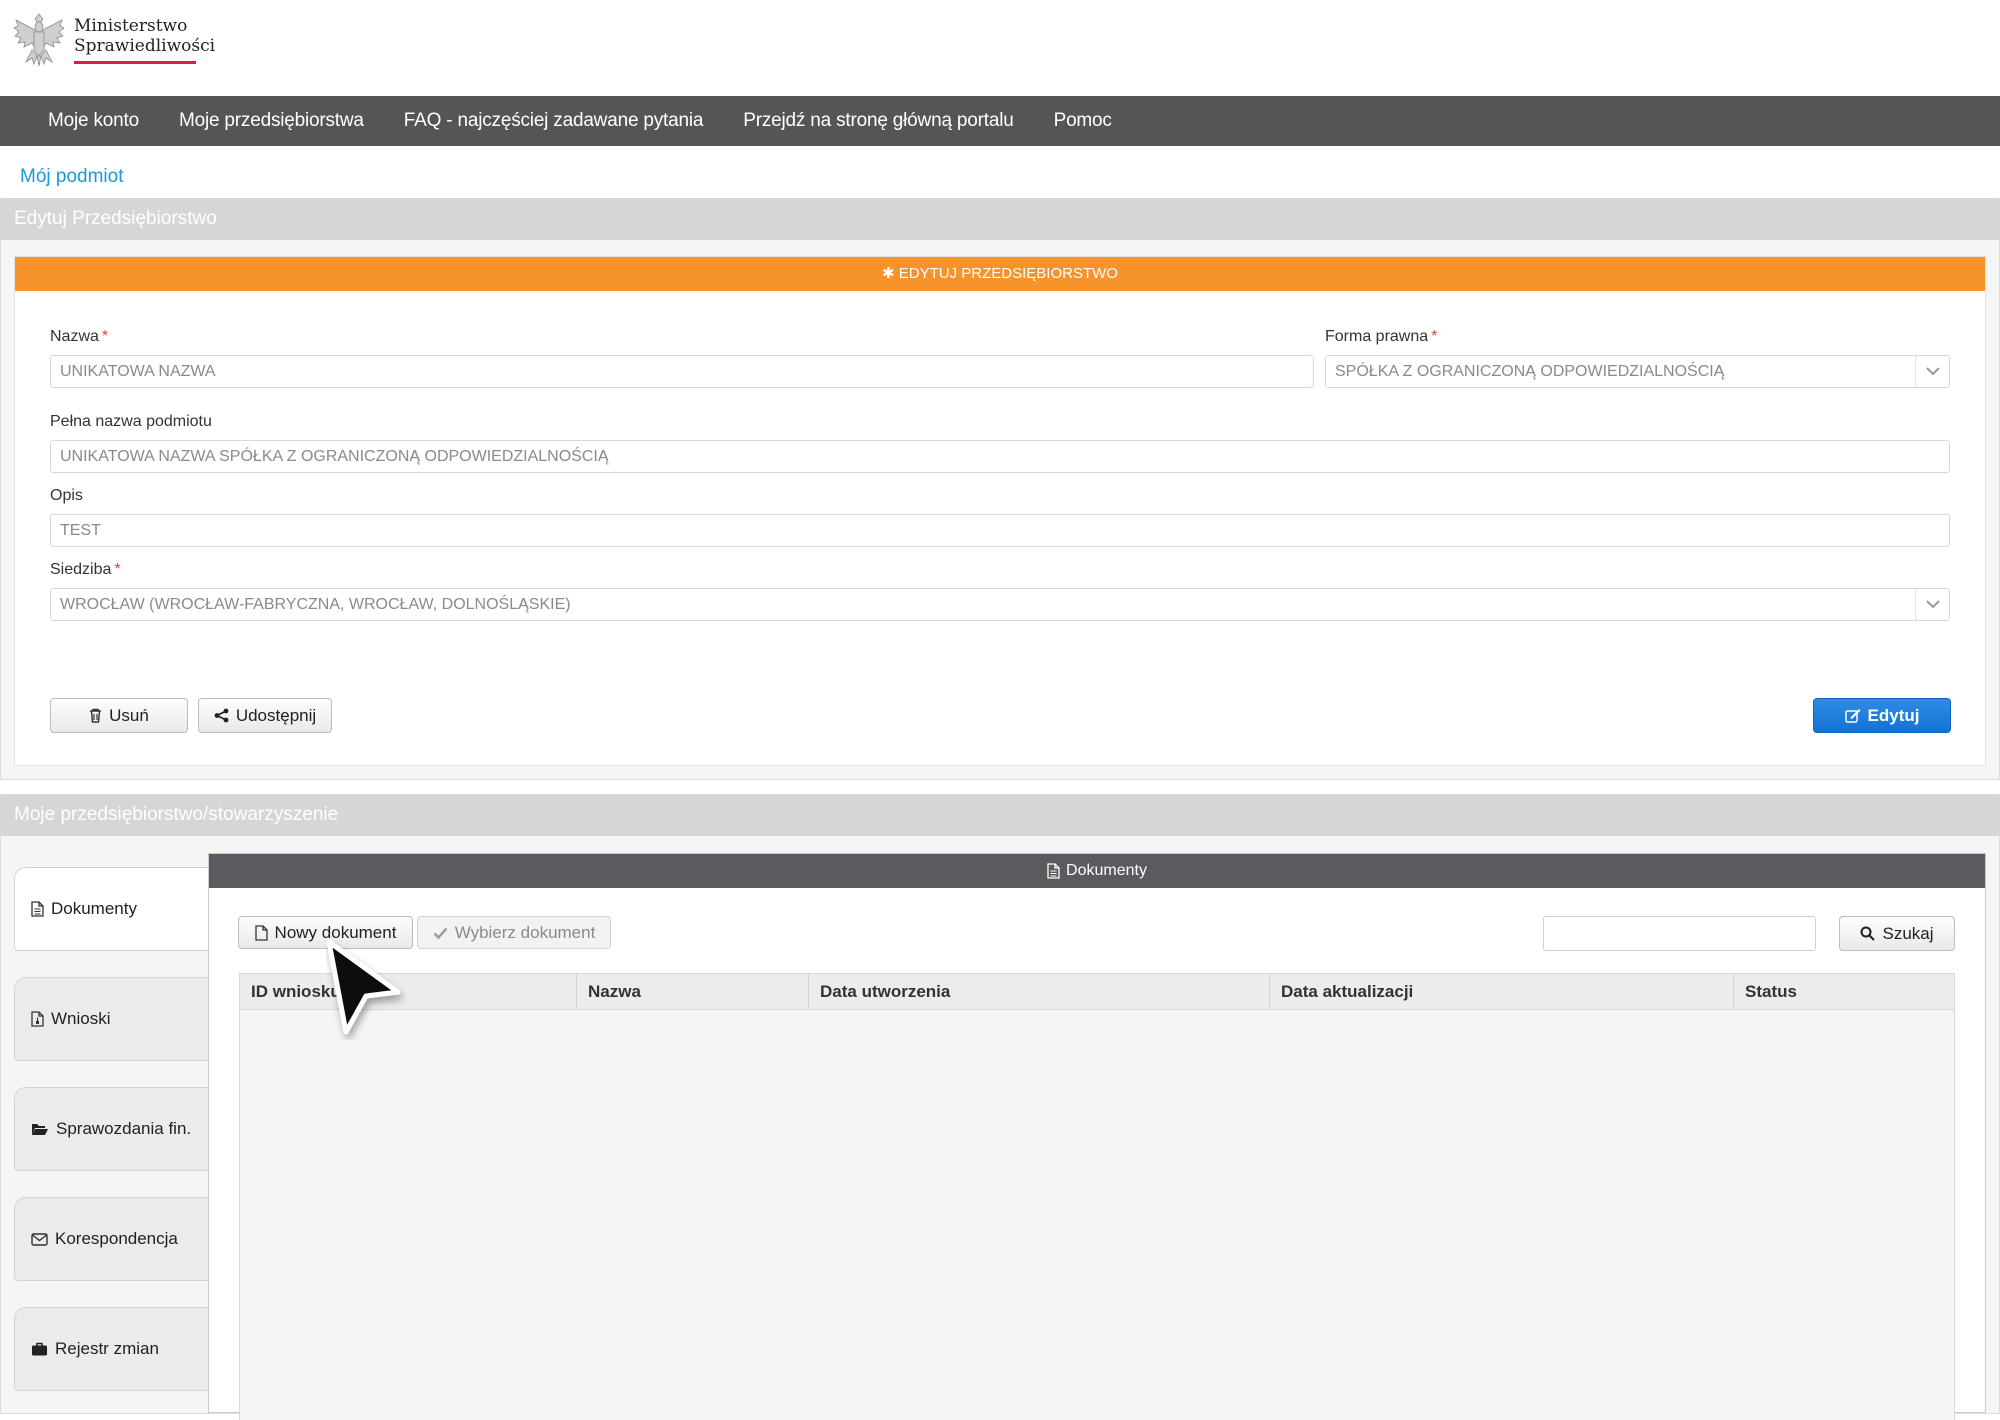  What do you see at coordinates (116, 1238) in the screenshot?
I see `tab-label: Korespondencja` at bounding box center [116, 1238].